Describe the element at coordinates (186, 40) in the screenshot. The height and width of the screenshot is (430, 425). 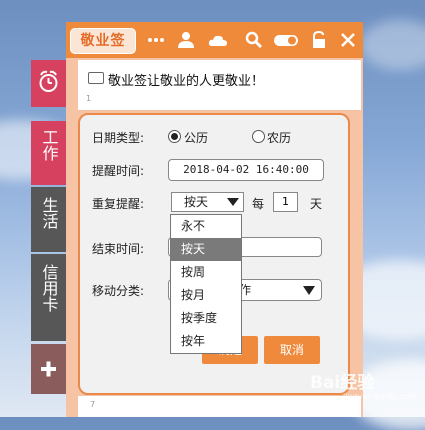
I see `user-icon` at that location.